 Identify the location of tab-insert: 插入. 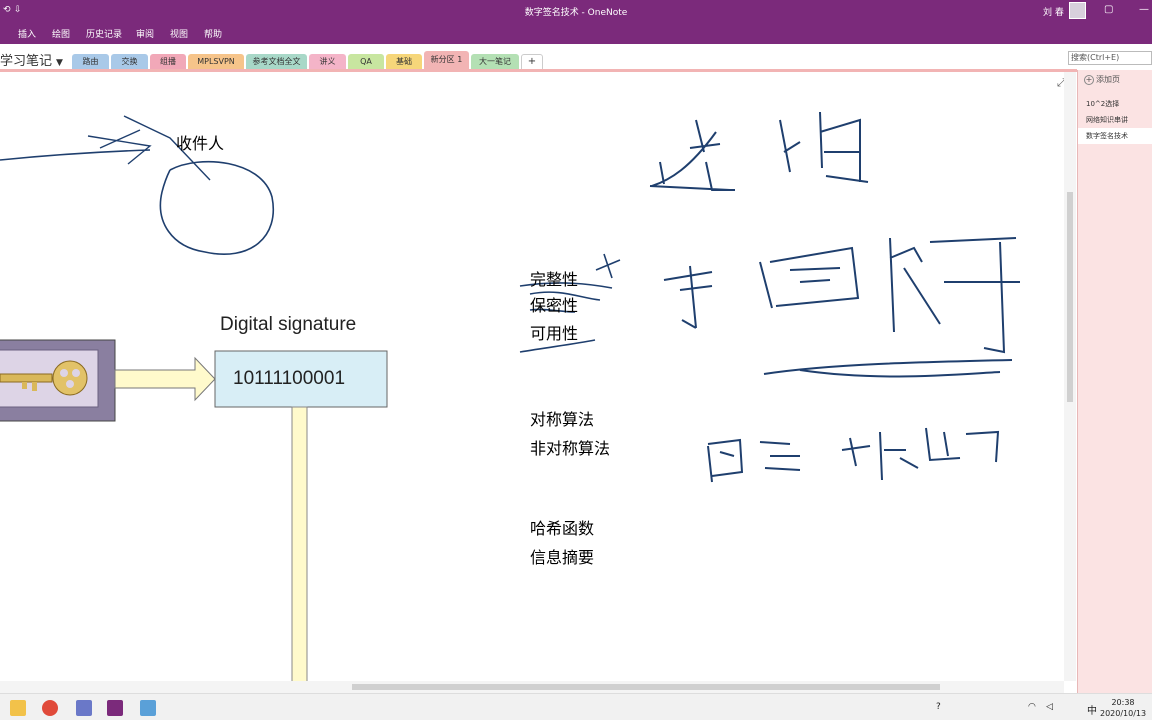
(27, 33).